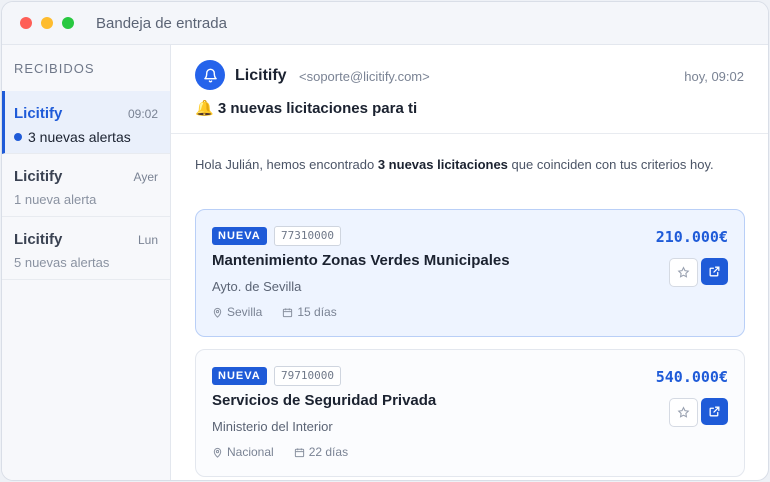 The width and height of the screenshot is (770, 482). What do you see at coordinates (62, 262) in the screenshot?
I see `item-summary: 5 nuevas alertas` at bounding box center [62, 262].